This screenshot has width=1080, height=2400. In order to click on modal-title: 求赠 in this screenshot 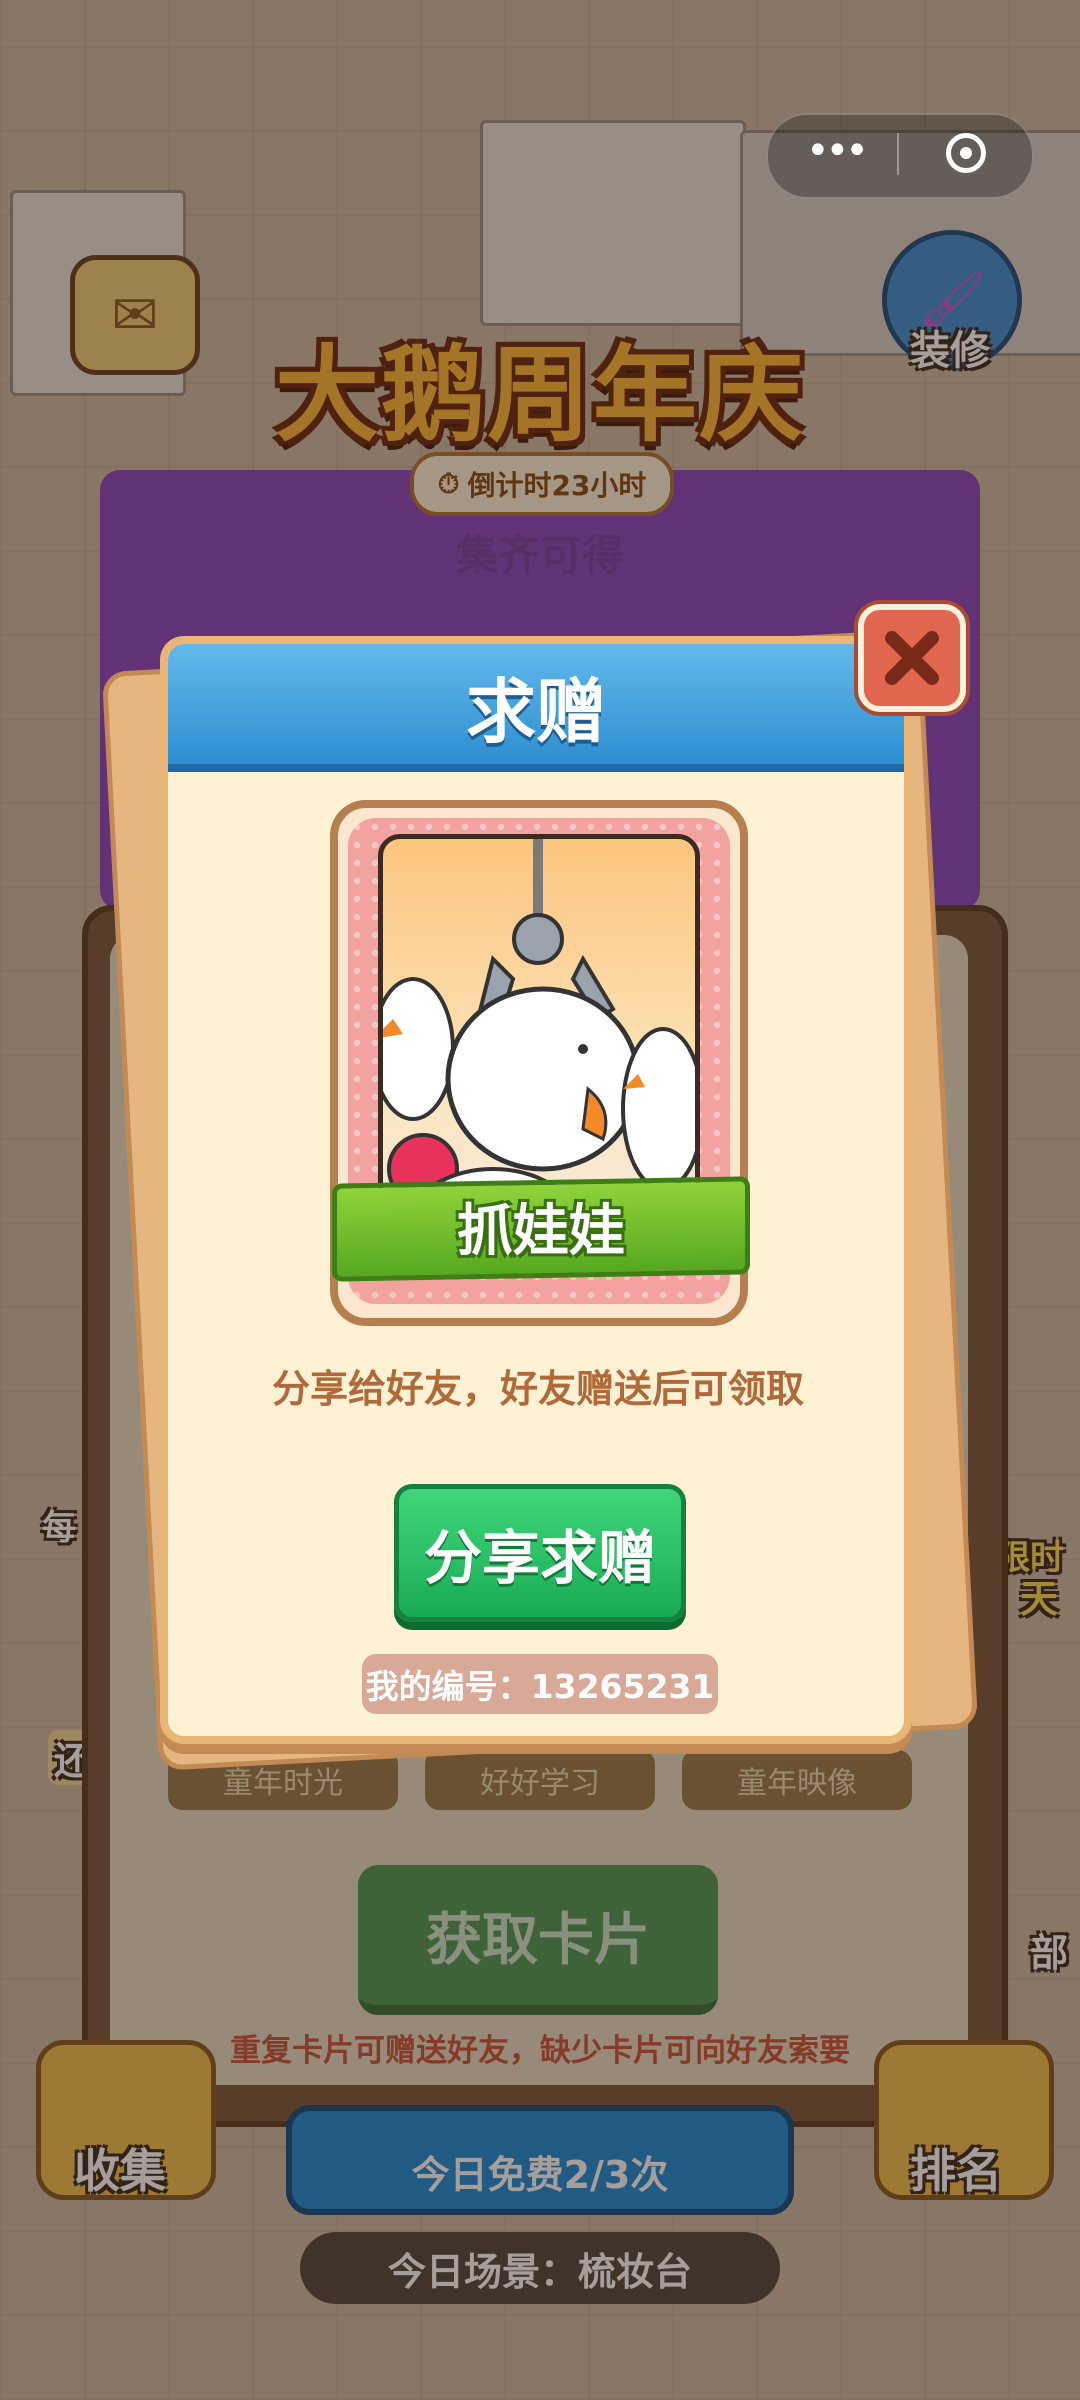, I will do `click(536, 712)`.